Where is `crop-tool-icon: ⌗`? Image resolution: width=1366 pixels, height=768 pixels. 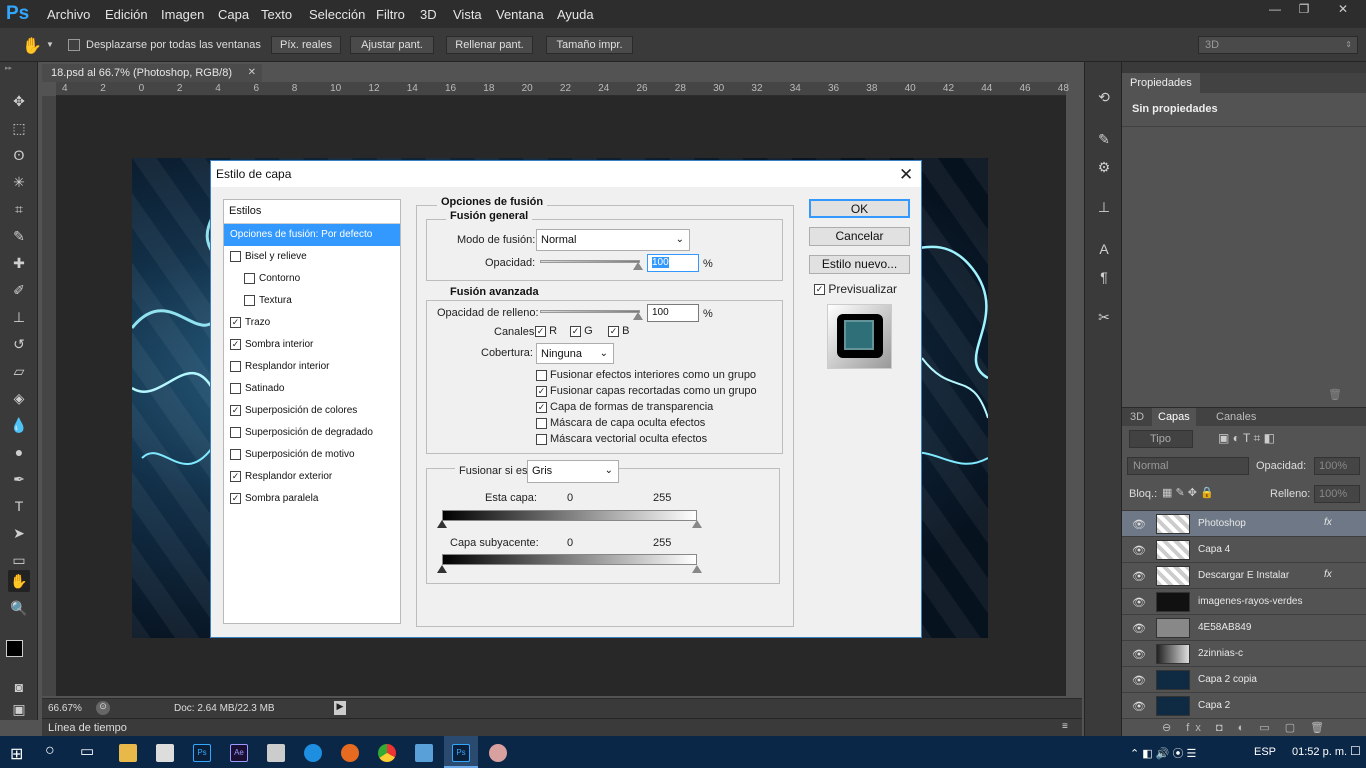 crop-tool-icon: ⌗ is located at coordinates (19, 209).